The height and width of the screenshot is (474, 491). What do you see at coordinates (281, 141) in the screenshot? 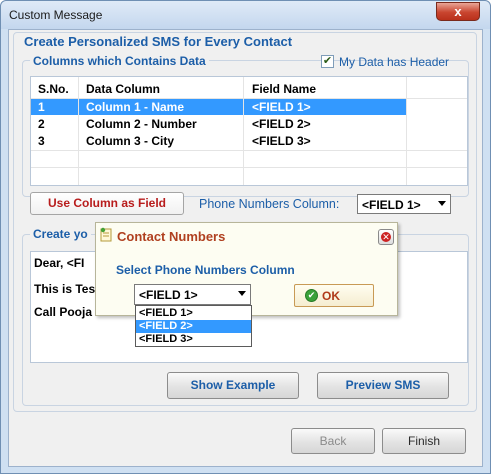
I see `row-field-name: <FIELD 3>` at bounding box center [281, 141].